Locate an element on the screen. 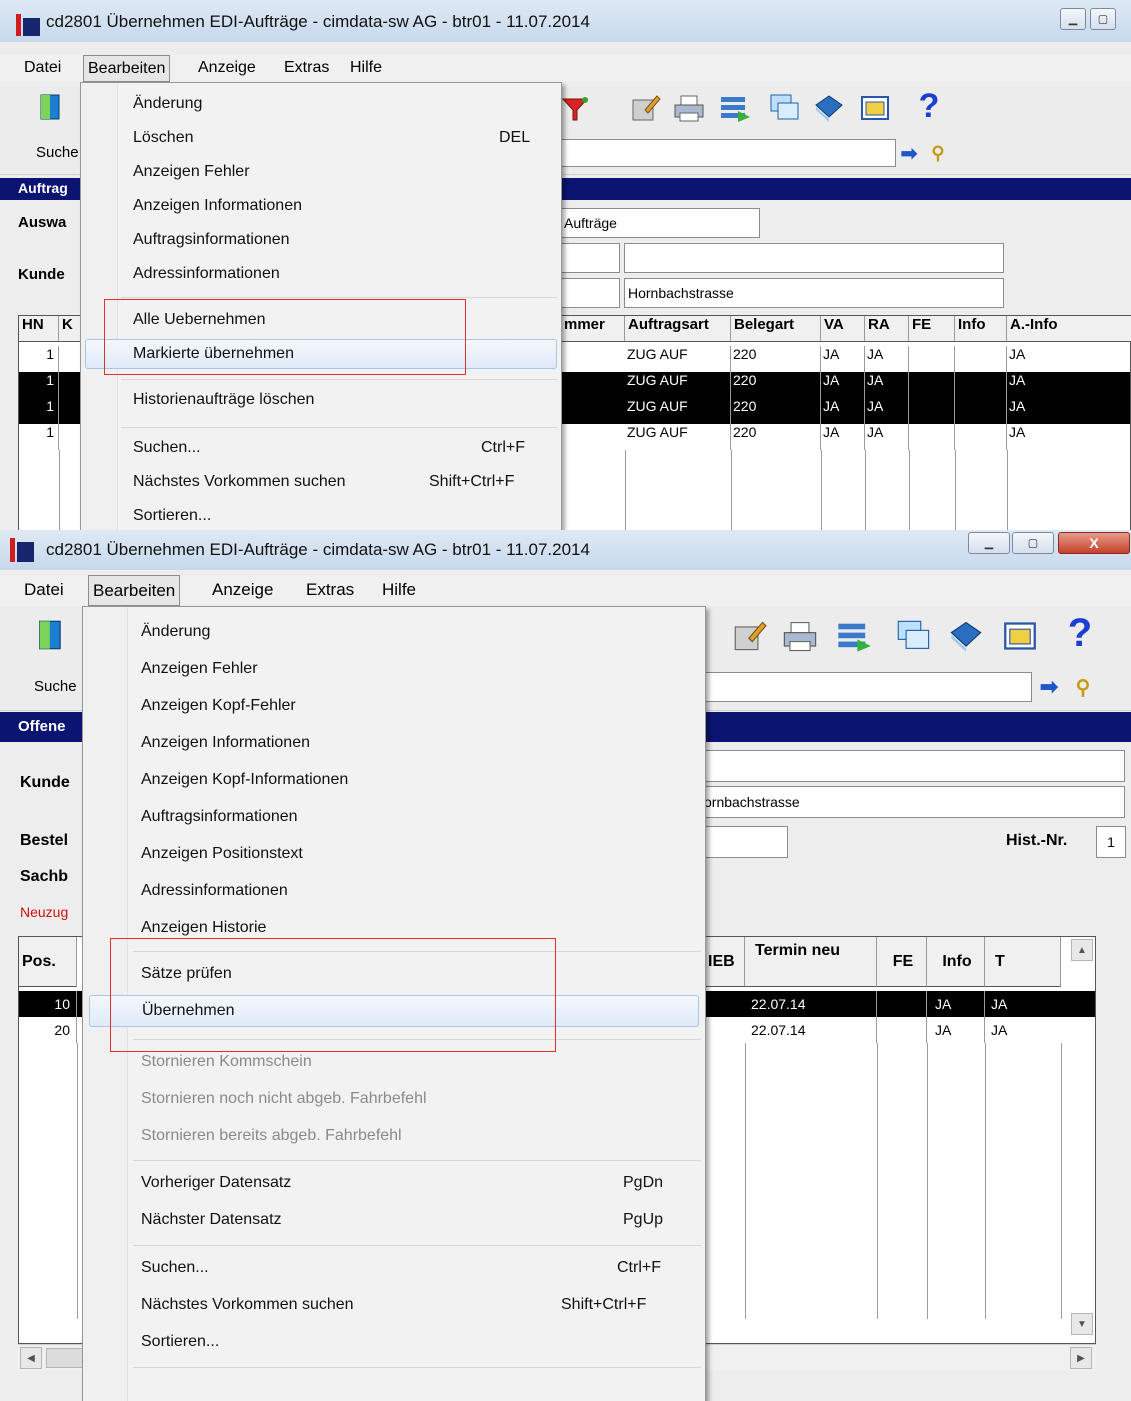 This screenshot has height=1401, width=1131. col-termin-neu: Termin neu is located at coordinates (811, 962).